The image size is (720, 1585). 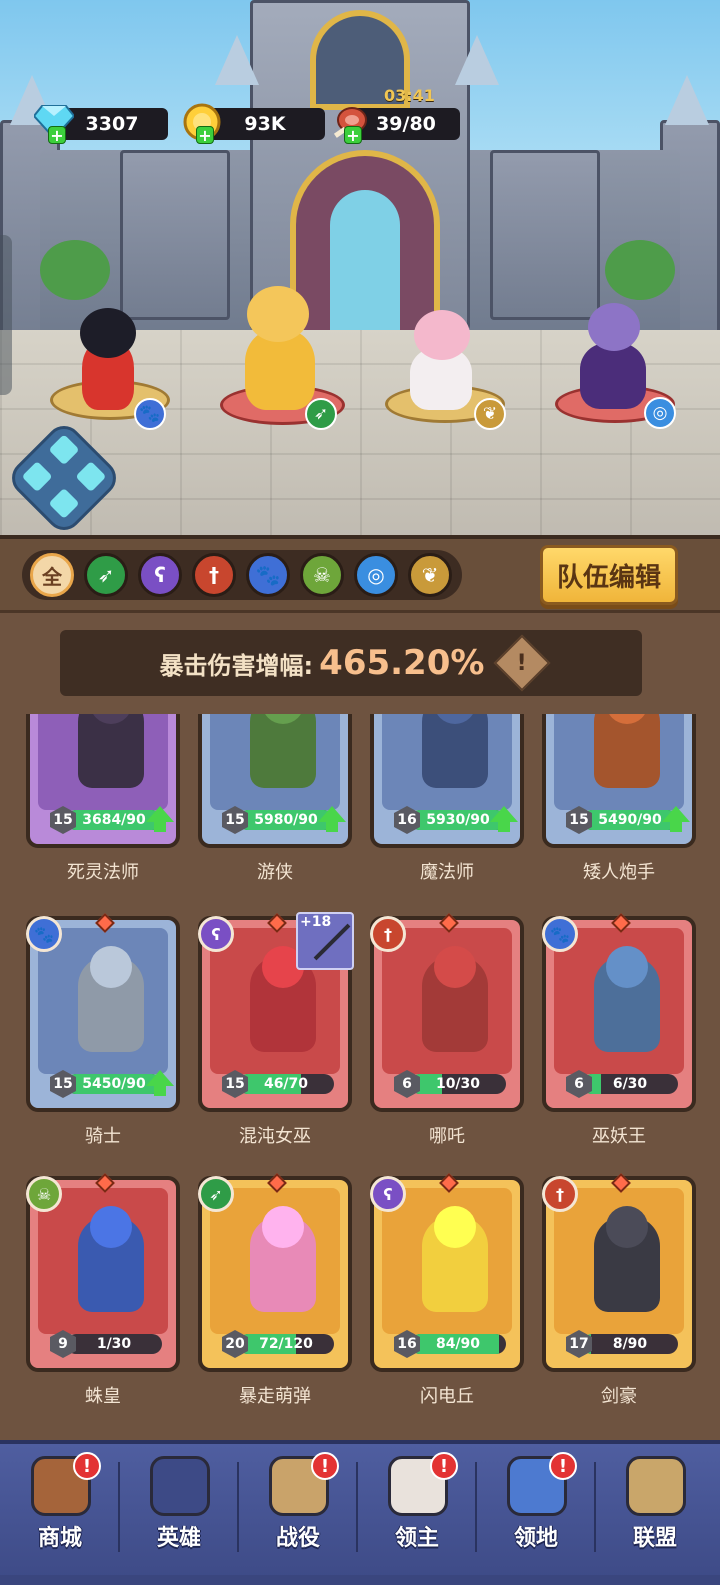 What do you see at coordinates (57, 135) in the screenshot?
I see `add-gems-button: +` at bounding box center [57, 135].